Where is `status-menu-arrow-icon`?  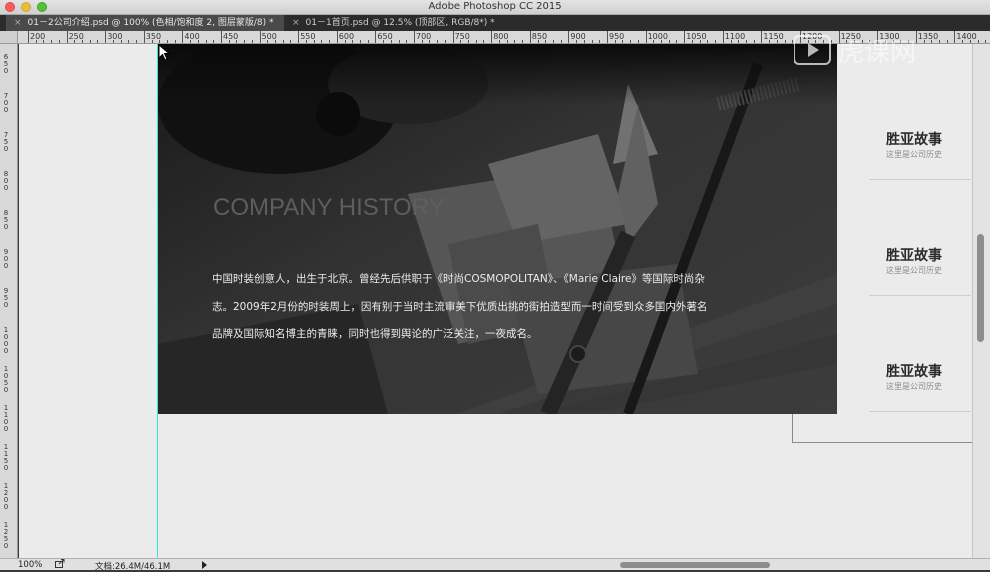
status-menu-arrow-icon is located at coordinates (204, 565).